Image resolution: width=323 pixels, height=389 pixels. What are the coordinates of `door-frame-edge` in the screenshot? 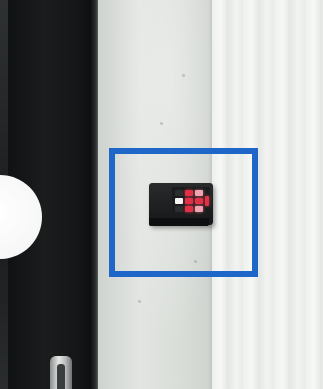 It's located at (94, 194).